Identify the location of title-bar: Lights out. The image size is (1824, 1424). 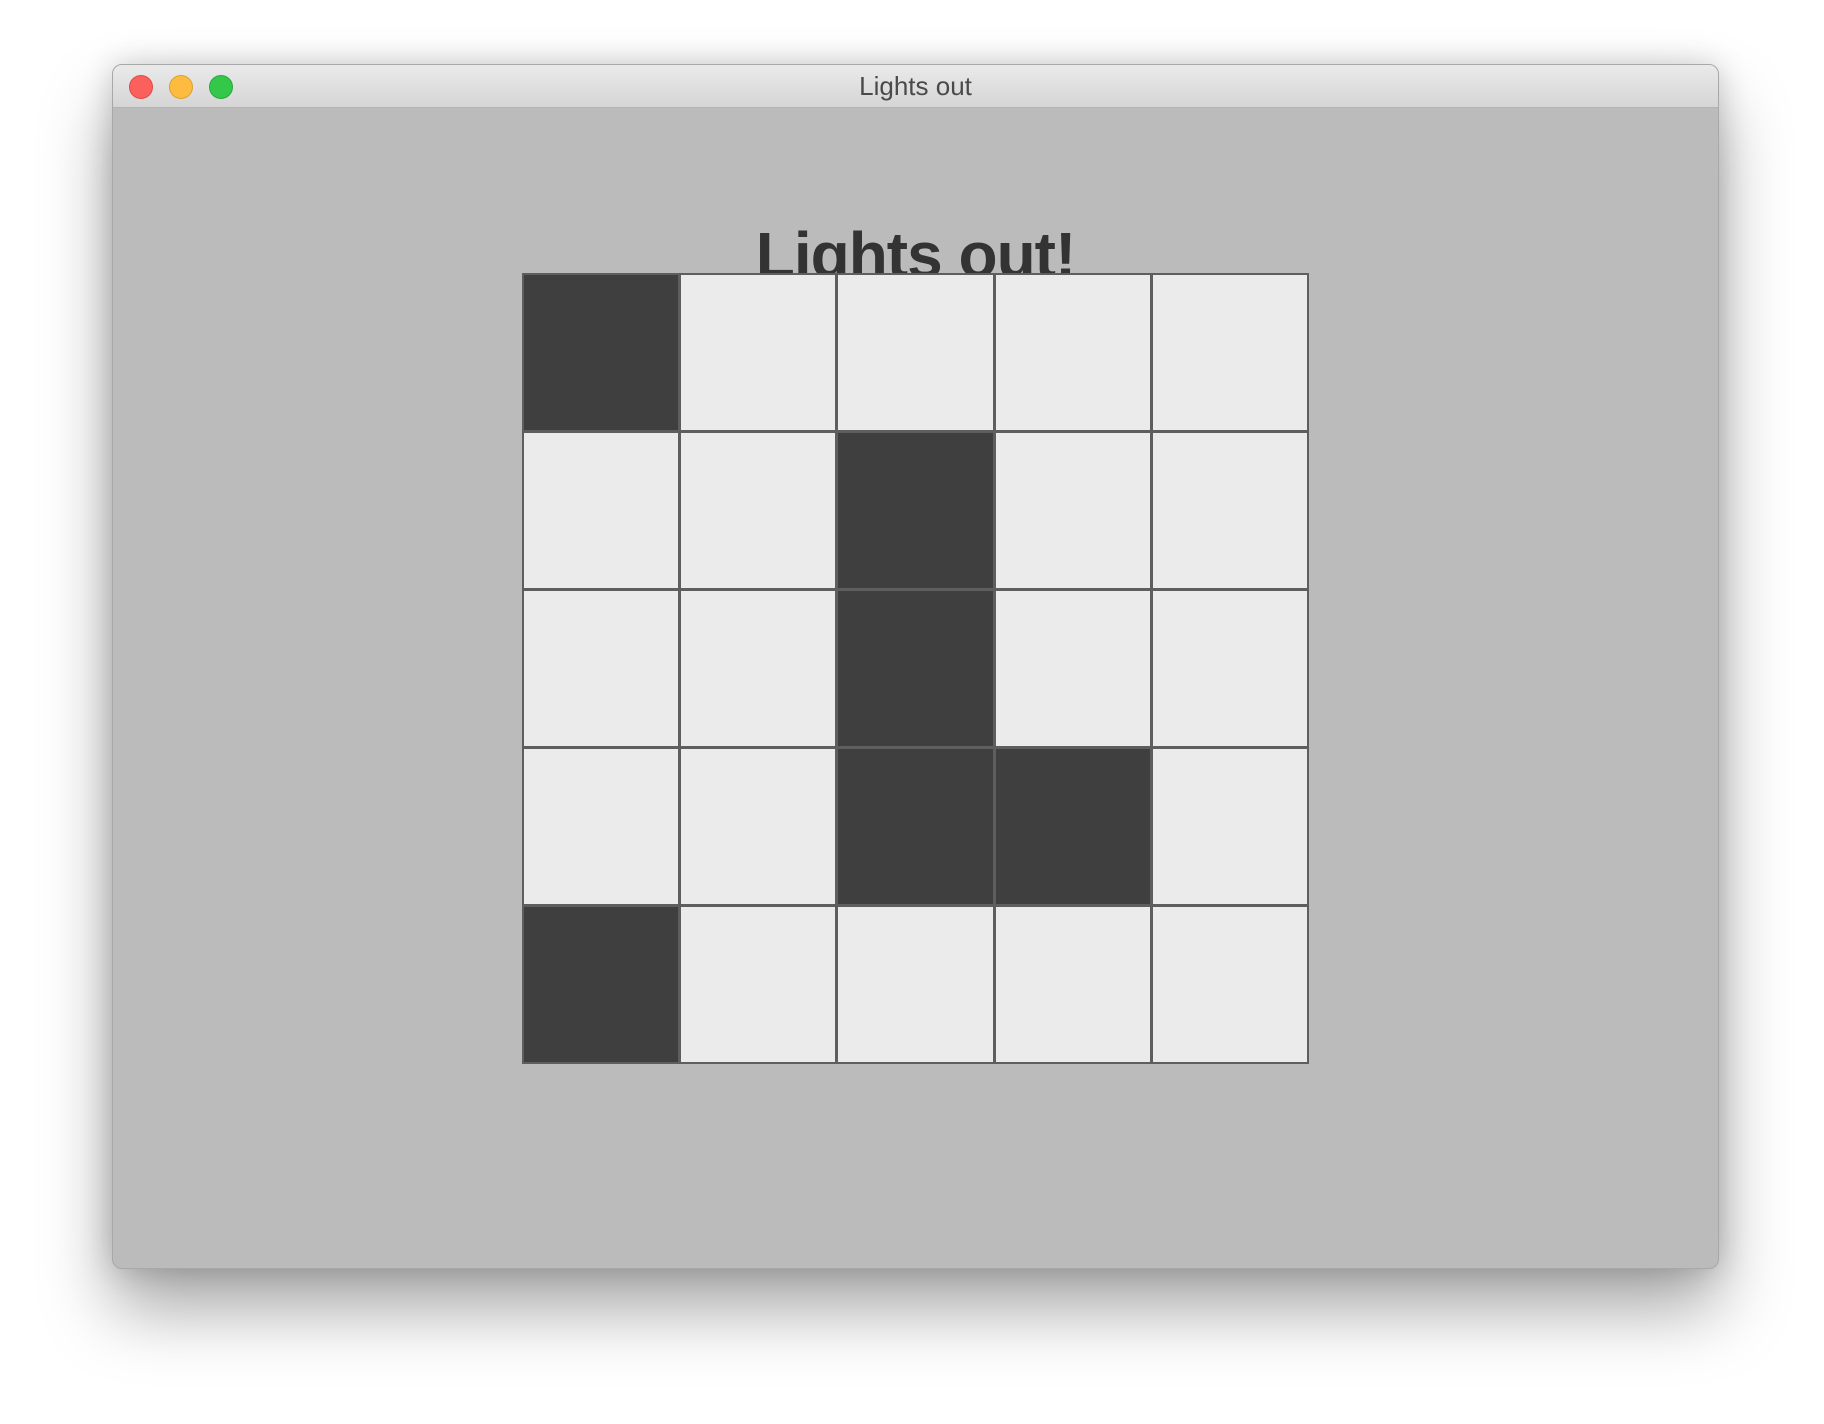
(915, 86).